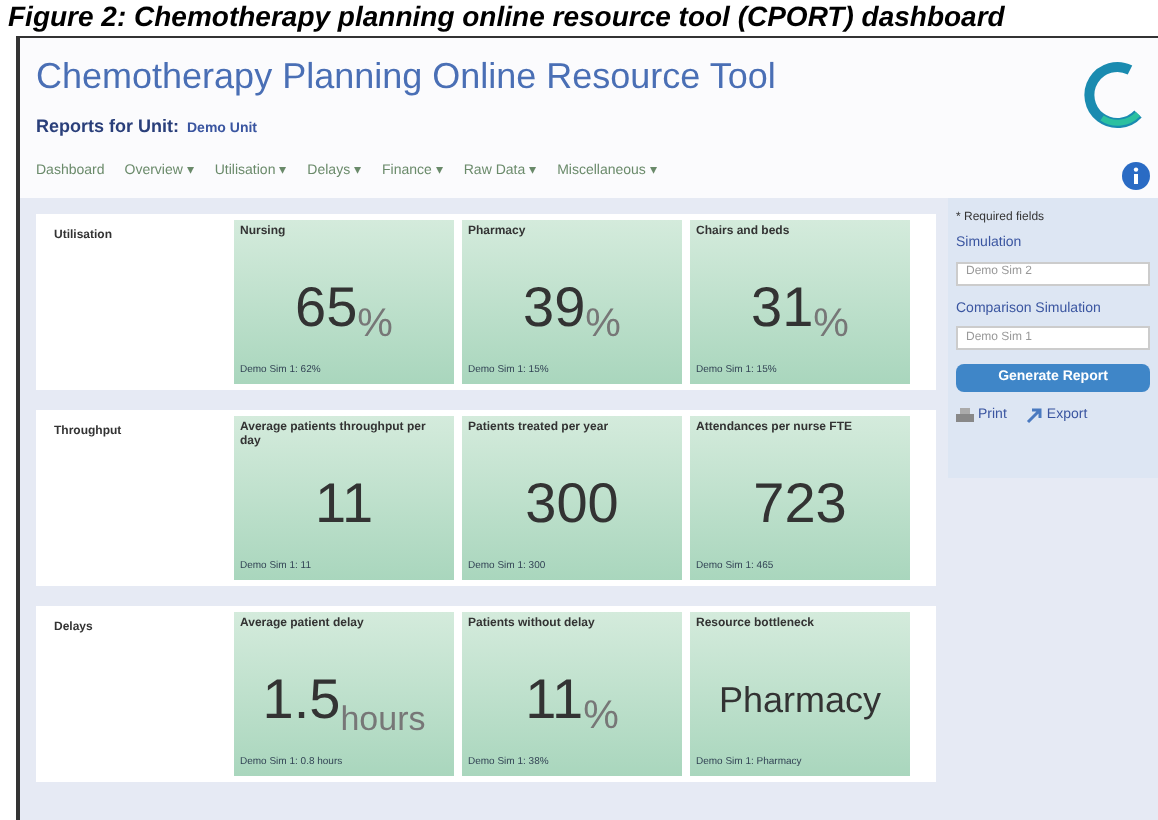  Describe the element at coordinates (506, 16) in the screenshot. I see `figure-caption: Figure 2: Chemotherapy planning online resource tool (CPORT) dashboard` at that location.